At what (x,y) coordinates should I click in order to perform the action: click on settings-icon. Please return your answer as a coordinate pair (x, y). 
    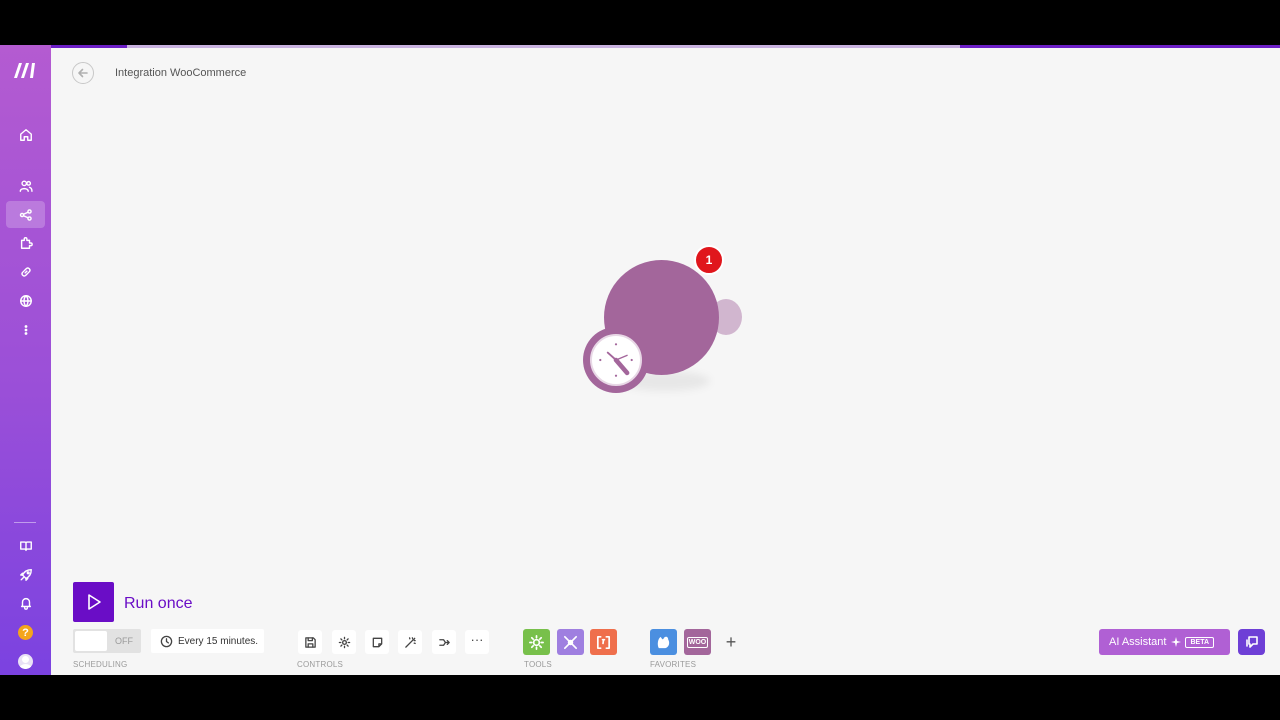
    Looking at the image, I should click on (344, 642).